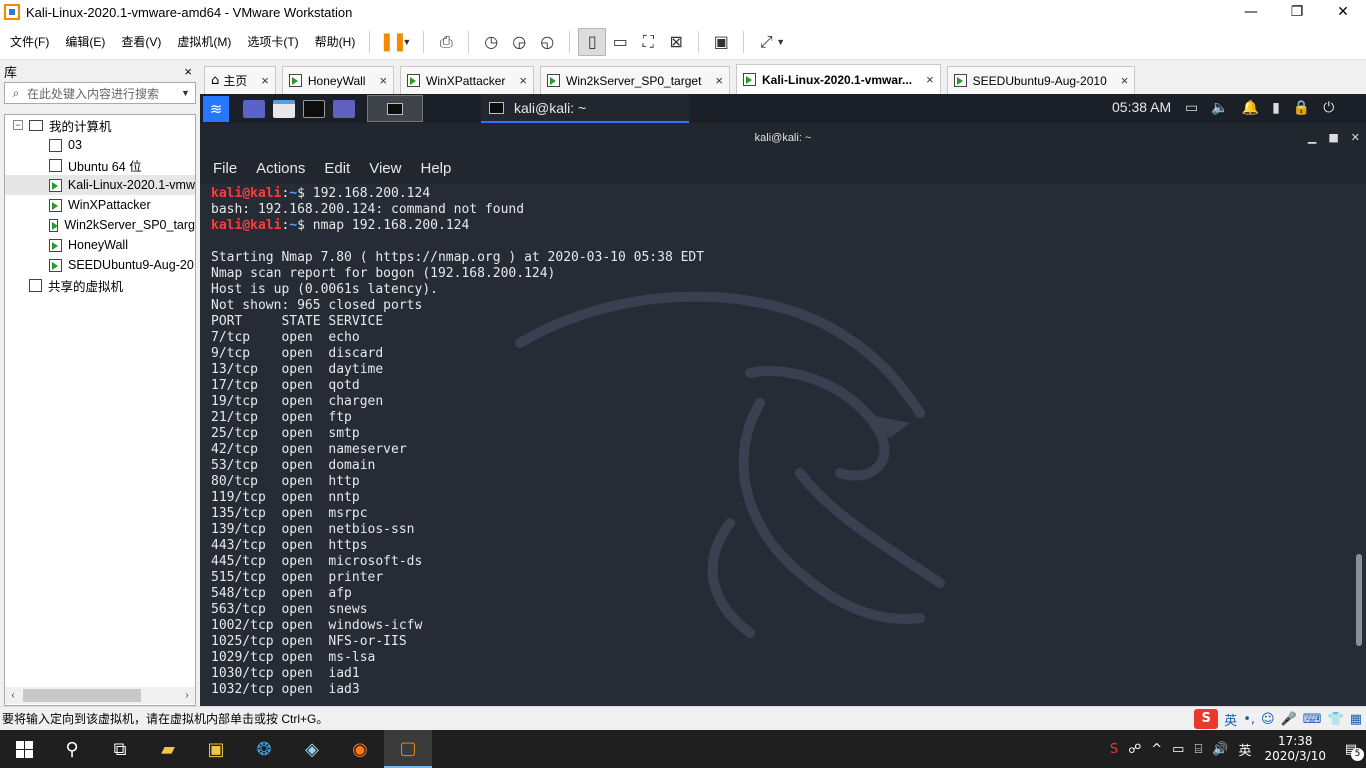 The width and height of the screenshot is (1366, 768). What do you see at coordinates (188, 71) in the screenshot?
I see `library-close-icon: ×` at bounding box center [188, 71].